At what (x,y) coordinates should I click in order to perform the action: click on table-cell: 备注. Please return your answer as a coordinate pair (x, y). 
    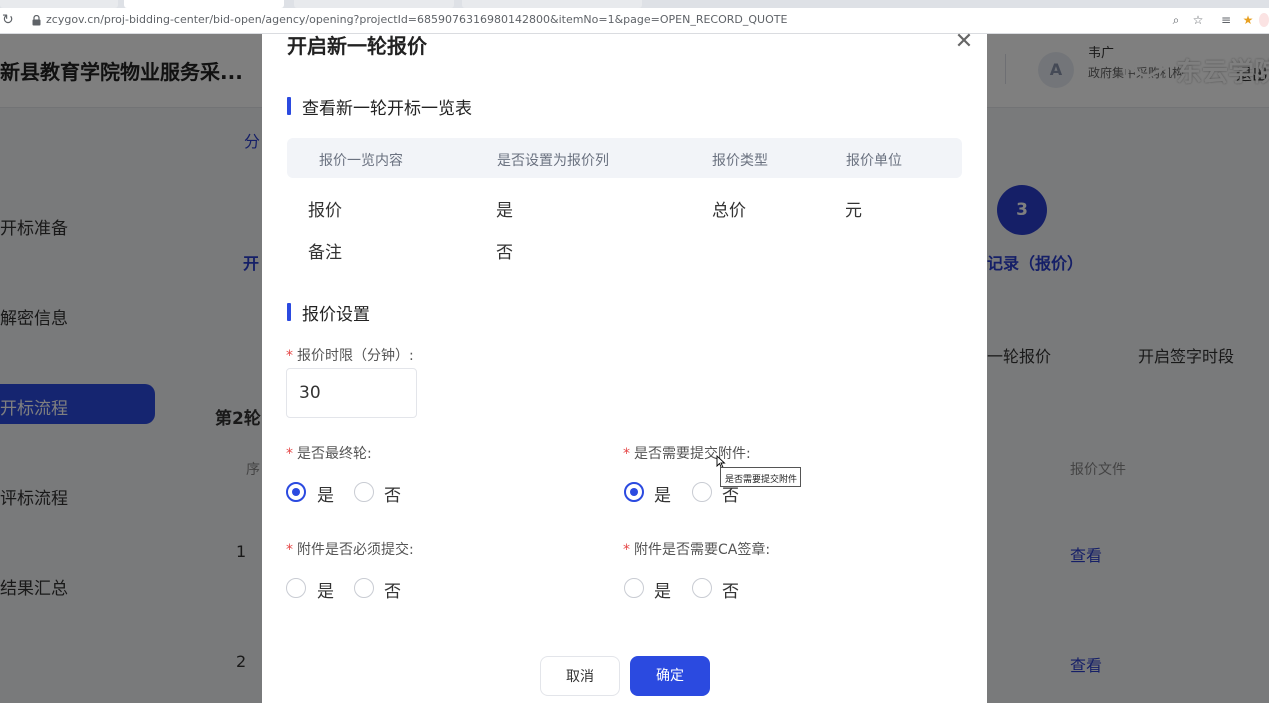
    Looking at the image, I should click on (325, 253).